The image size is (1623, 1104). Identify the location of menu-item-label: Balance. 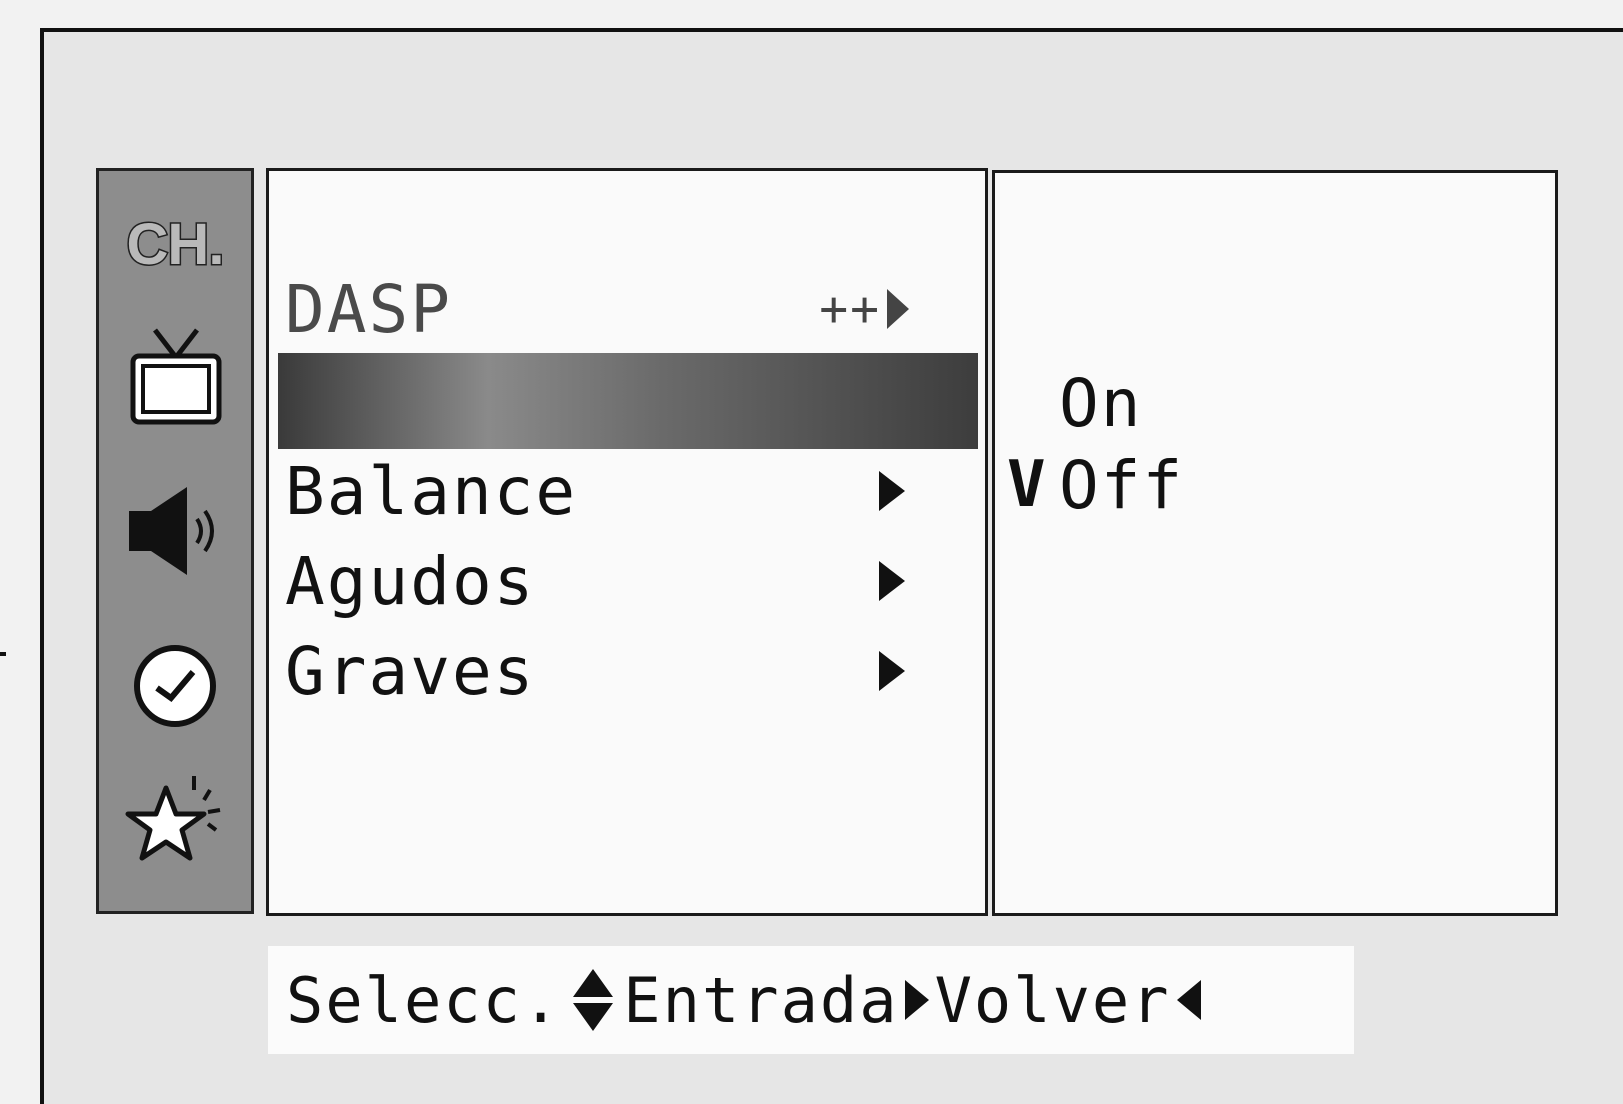
(431, 491).